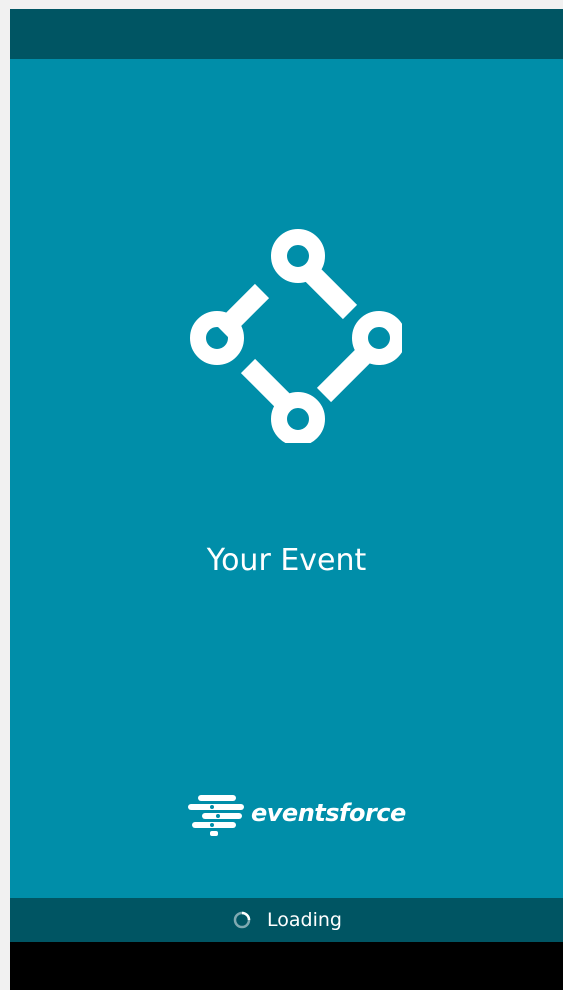 Image resolution: width=563 pixels, height=990 pixels. Describe the element at coordinates (344, 375) in the screenshot. I see `logo-link-right-bottom` at that location.